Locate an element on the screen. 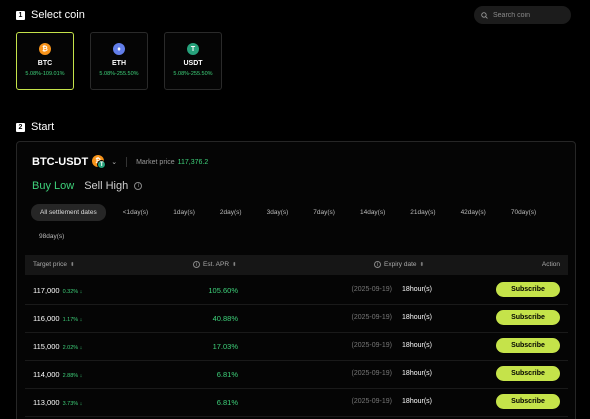 The image size is (590, 419). coin-card-eth: ♦ ETH 5.08%-255.50% is located at coordinates (119, 61).